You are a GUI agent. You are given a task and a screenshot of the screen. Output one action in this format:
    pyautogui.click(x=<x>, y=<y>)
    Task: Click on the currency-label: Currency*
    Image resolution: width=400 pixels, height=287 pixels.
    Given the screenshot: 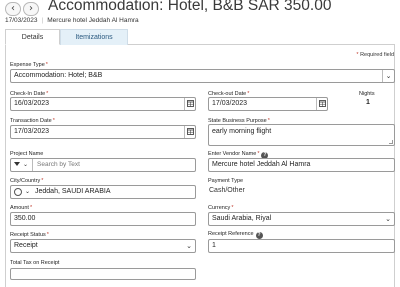 What is the action you would take?
    pyautogui.click(x=221, y=208)
    